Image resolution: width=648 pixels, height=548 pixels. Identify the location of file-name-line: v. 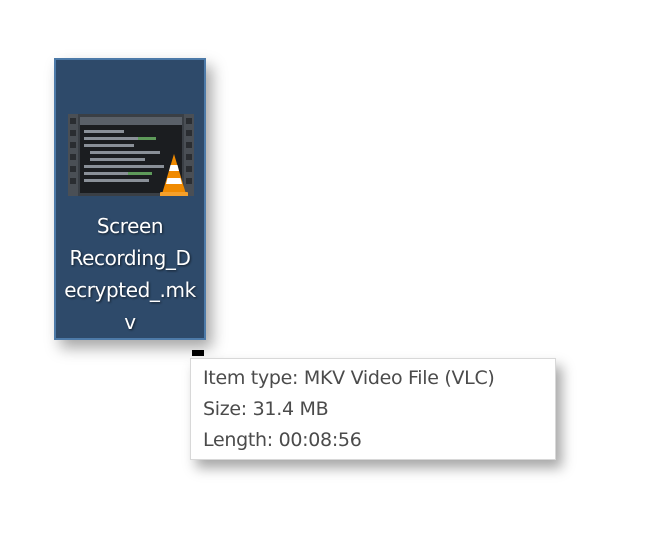
(130, 322).